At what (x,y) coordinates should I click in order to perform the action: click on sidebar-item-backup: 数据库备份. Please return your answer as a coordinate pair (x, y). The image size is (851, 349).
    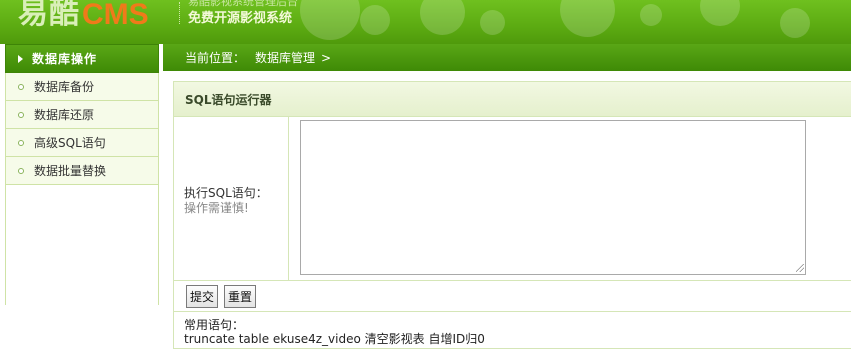
    Looking at the image, I should click on (82, 87).